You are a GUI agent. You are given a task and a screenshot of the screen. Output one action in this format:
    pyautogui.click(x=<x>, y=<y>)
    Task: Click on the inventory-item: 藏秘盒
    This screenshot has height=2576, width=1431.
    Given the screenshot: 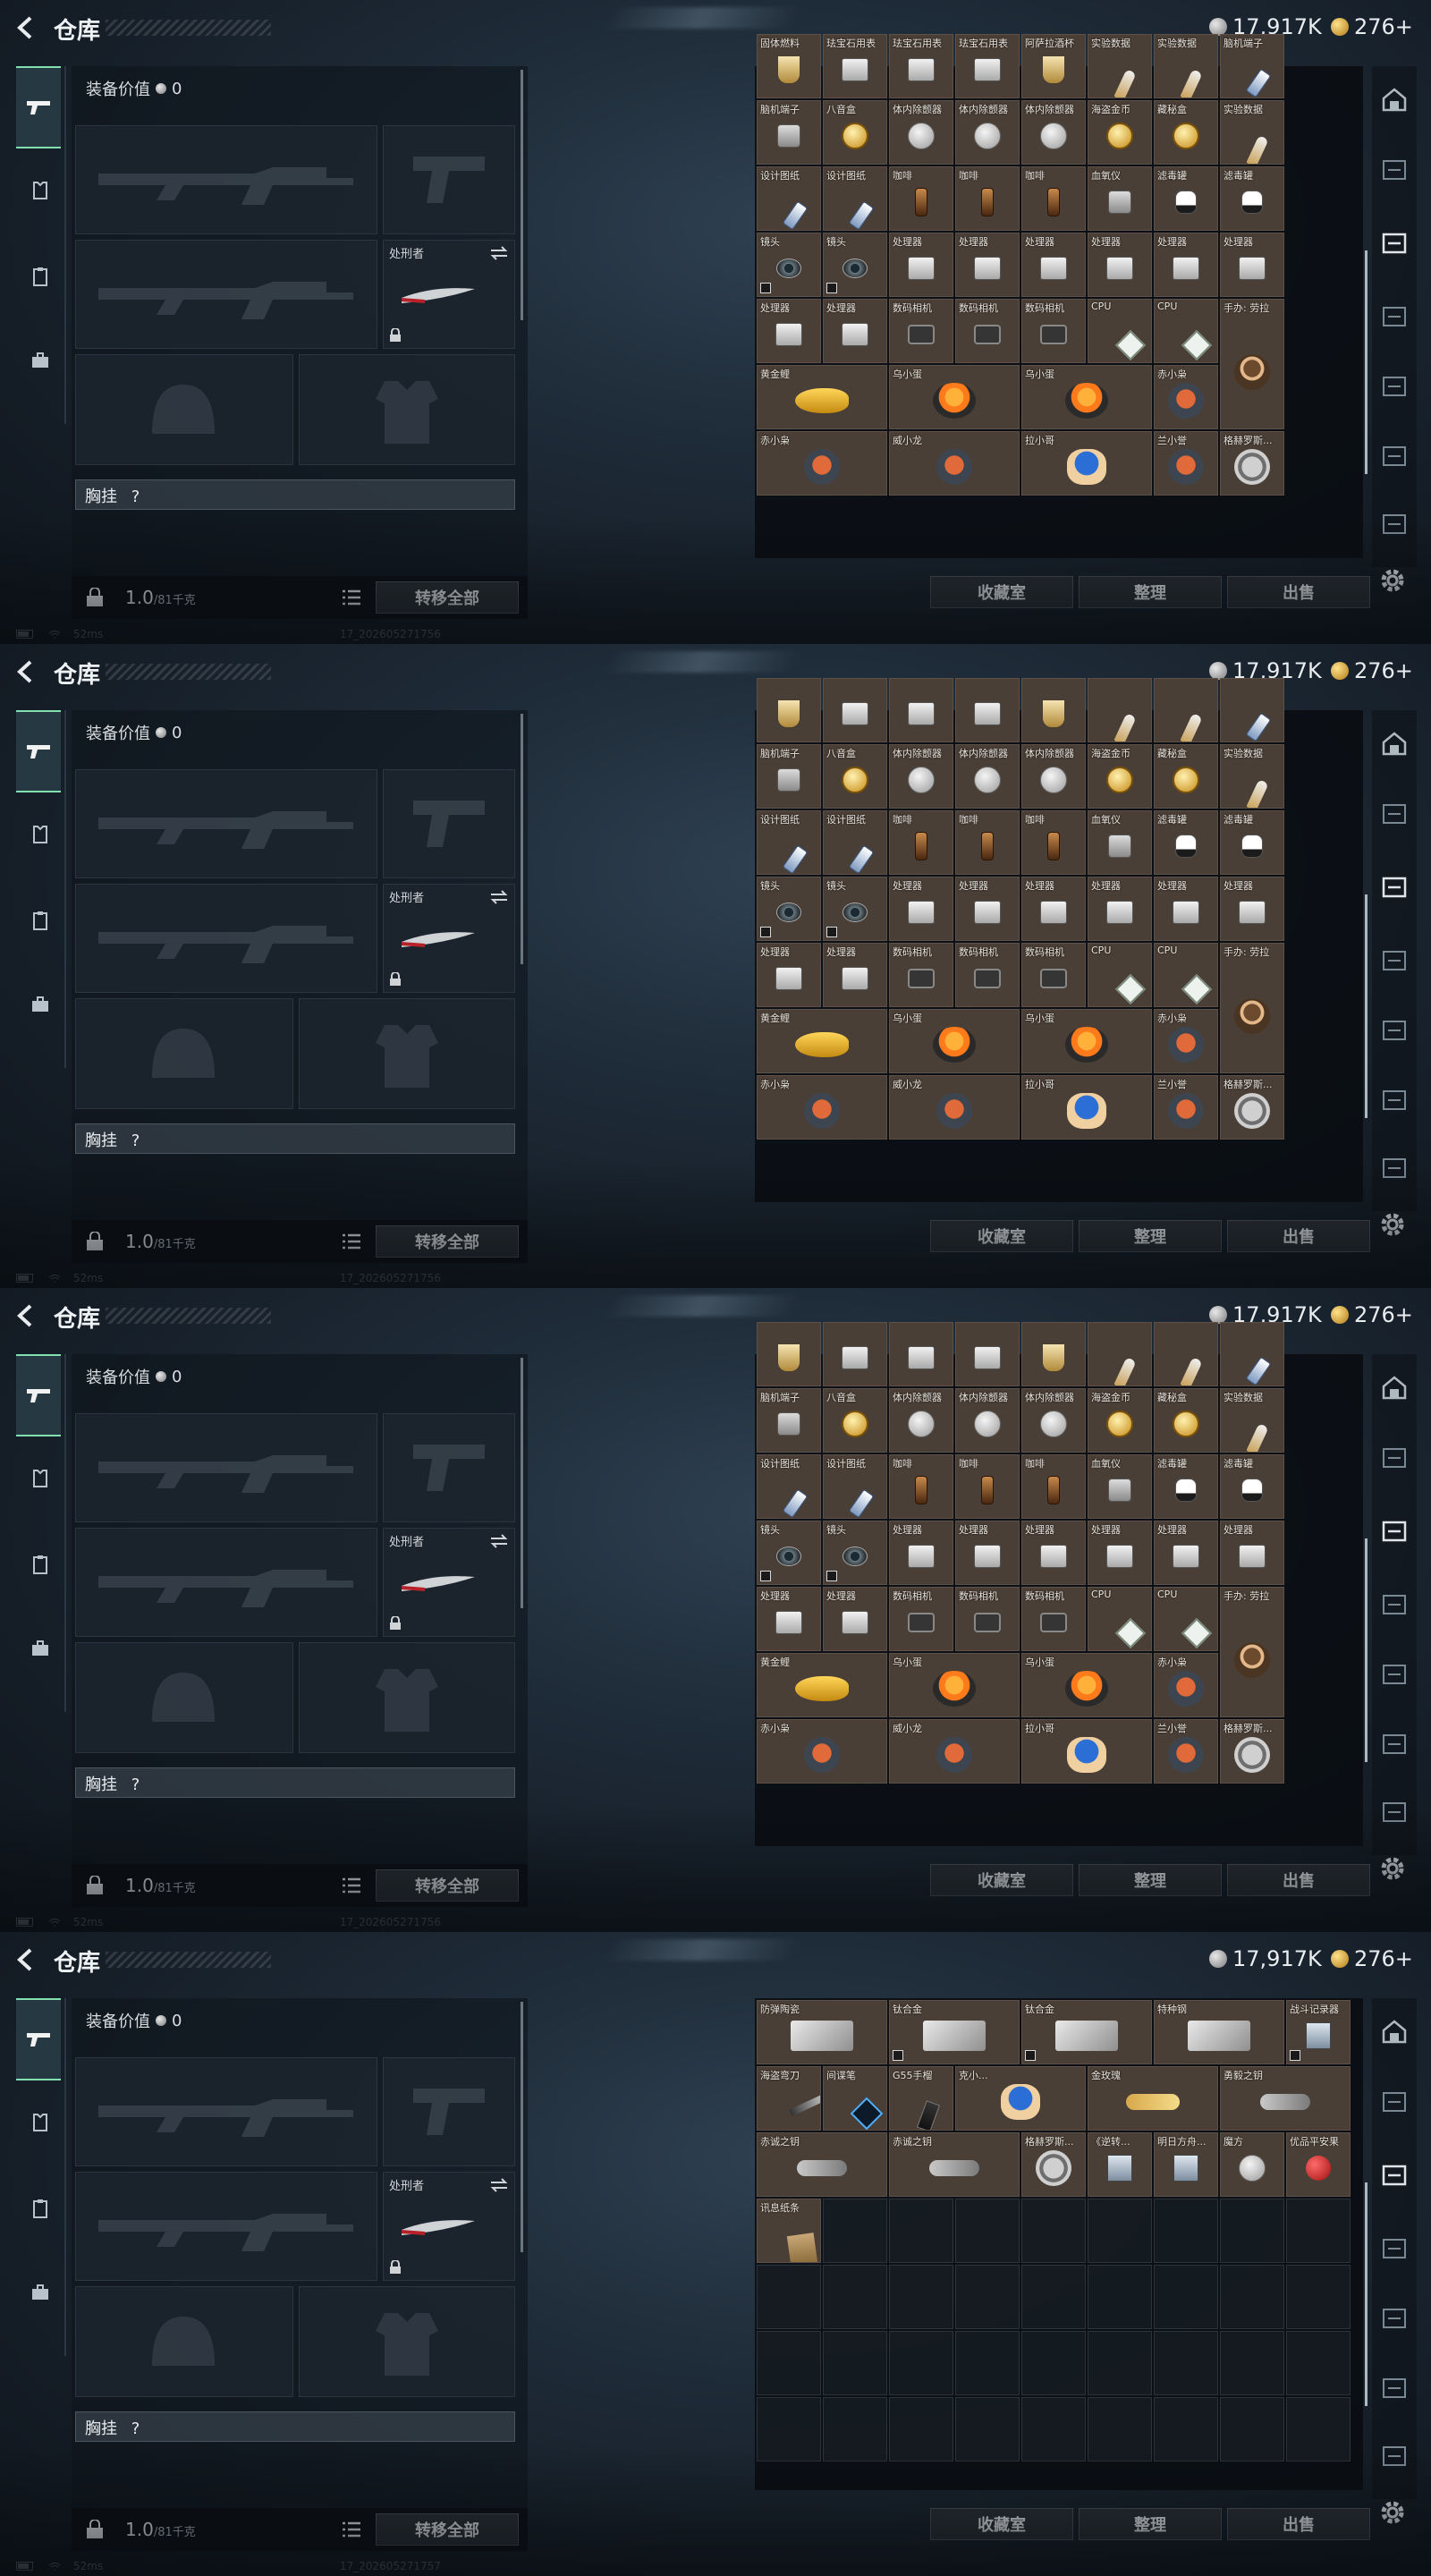 What is the action you would take?
    pyautogui.click(x=1186, y=132)
    